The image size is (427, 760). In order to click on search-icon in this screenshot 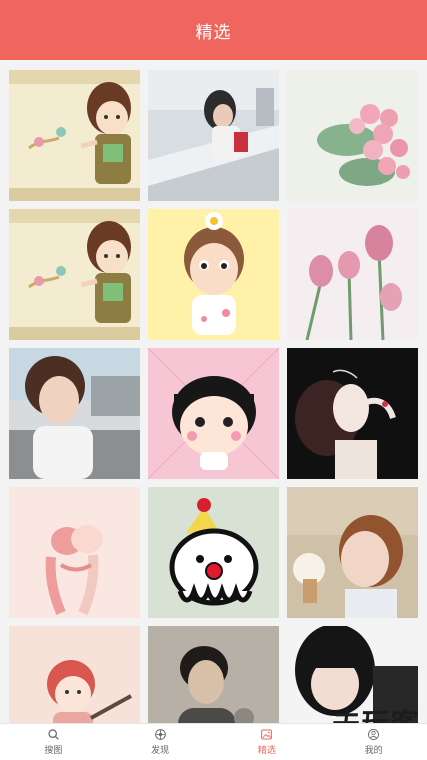, I will do `click(53, 734)`.